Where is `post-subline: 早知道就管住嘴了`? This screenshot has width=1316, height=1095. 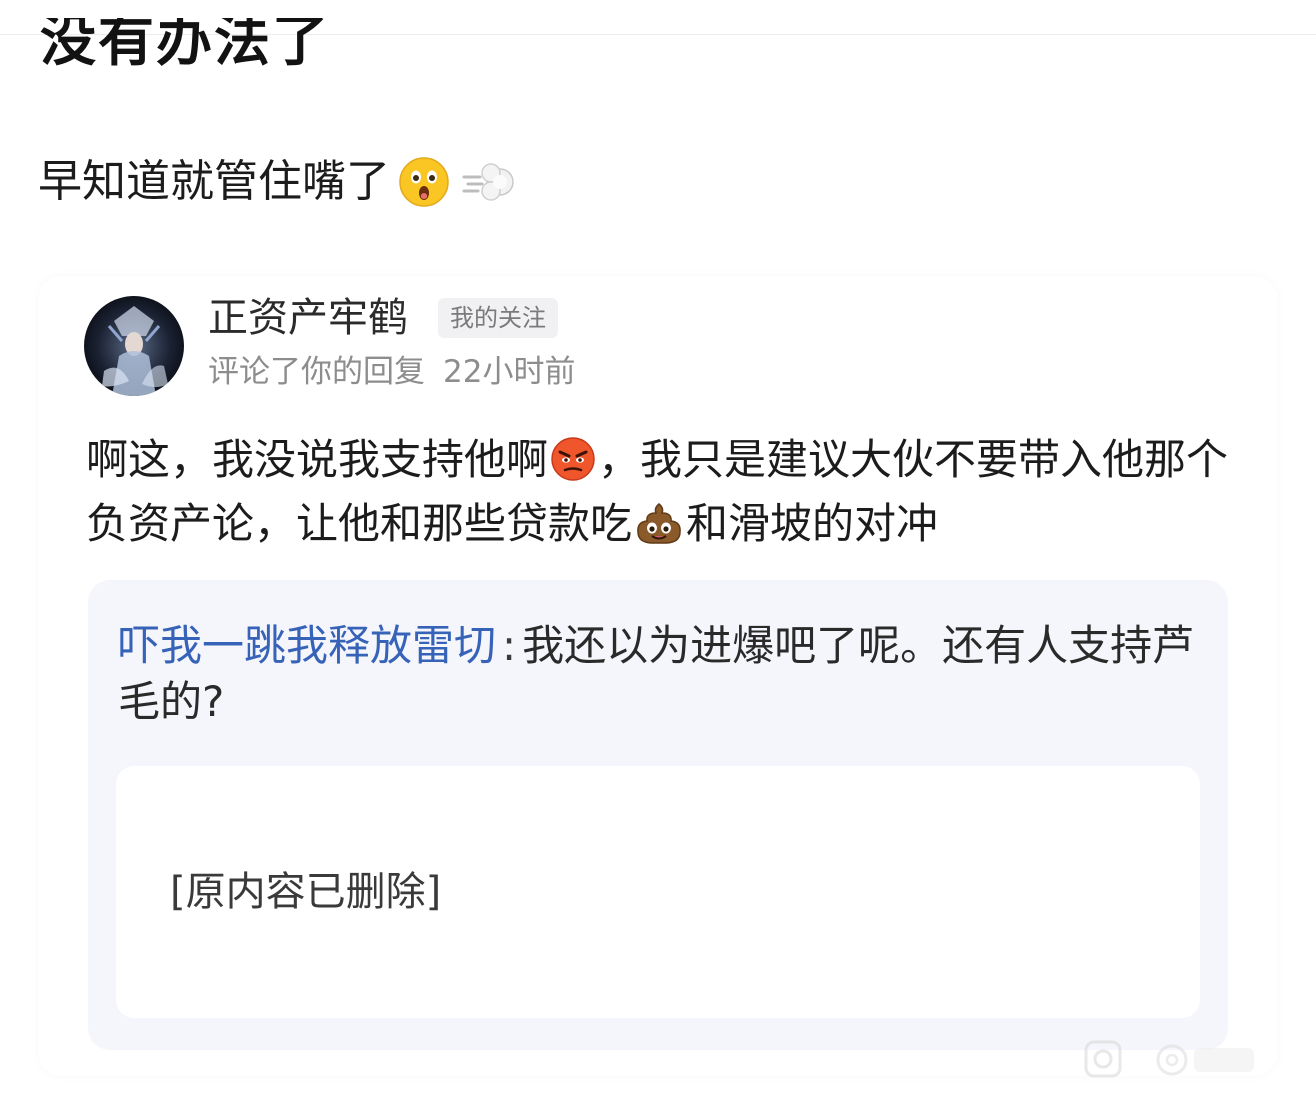
post-subline: 早知道就管住嘴了 is located at coordinates (277, 182).